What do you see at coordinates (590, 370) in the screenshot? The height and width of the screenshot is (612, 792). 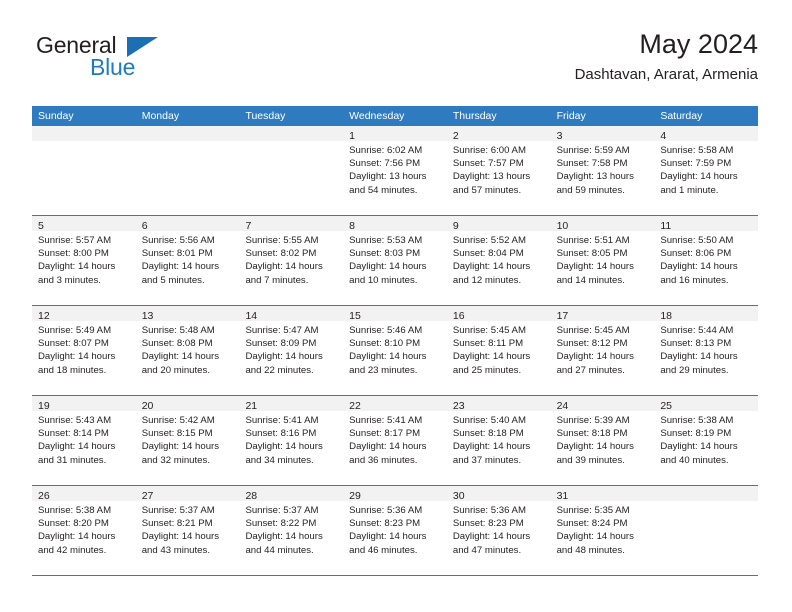 I see `day-detail-line: and 27 minutes.` at bounding box center [590, 370].